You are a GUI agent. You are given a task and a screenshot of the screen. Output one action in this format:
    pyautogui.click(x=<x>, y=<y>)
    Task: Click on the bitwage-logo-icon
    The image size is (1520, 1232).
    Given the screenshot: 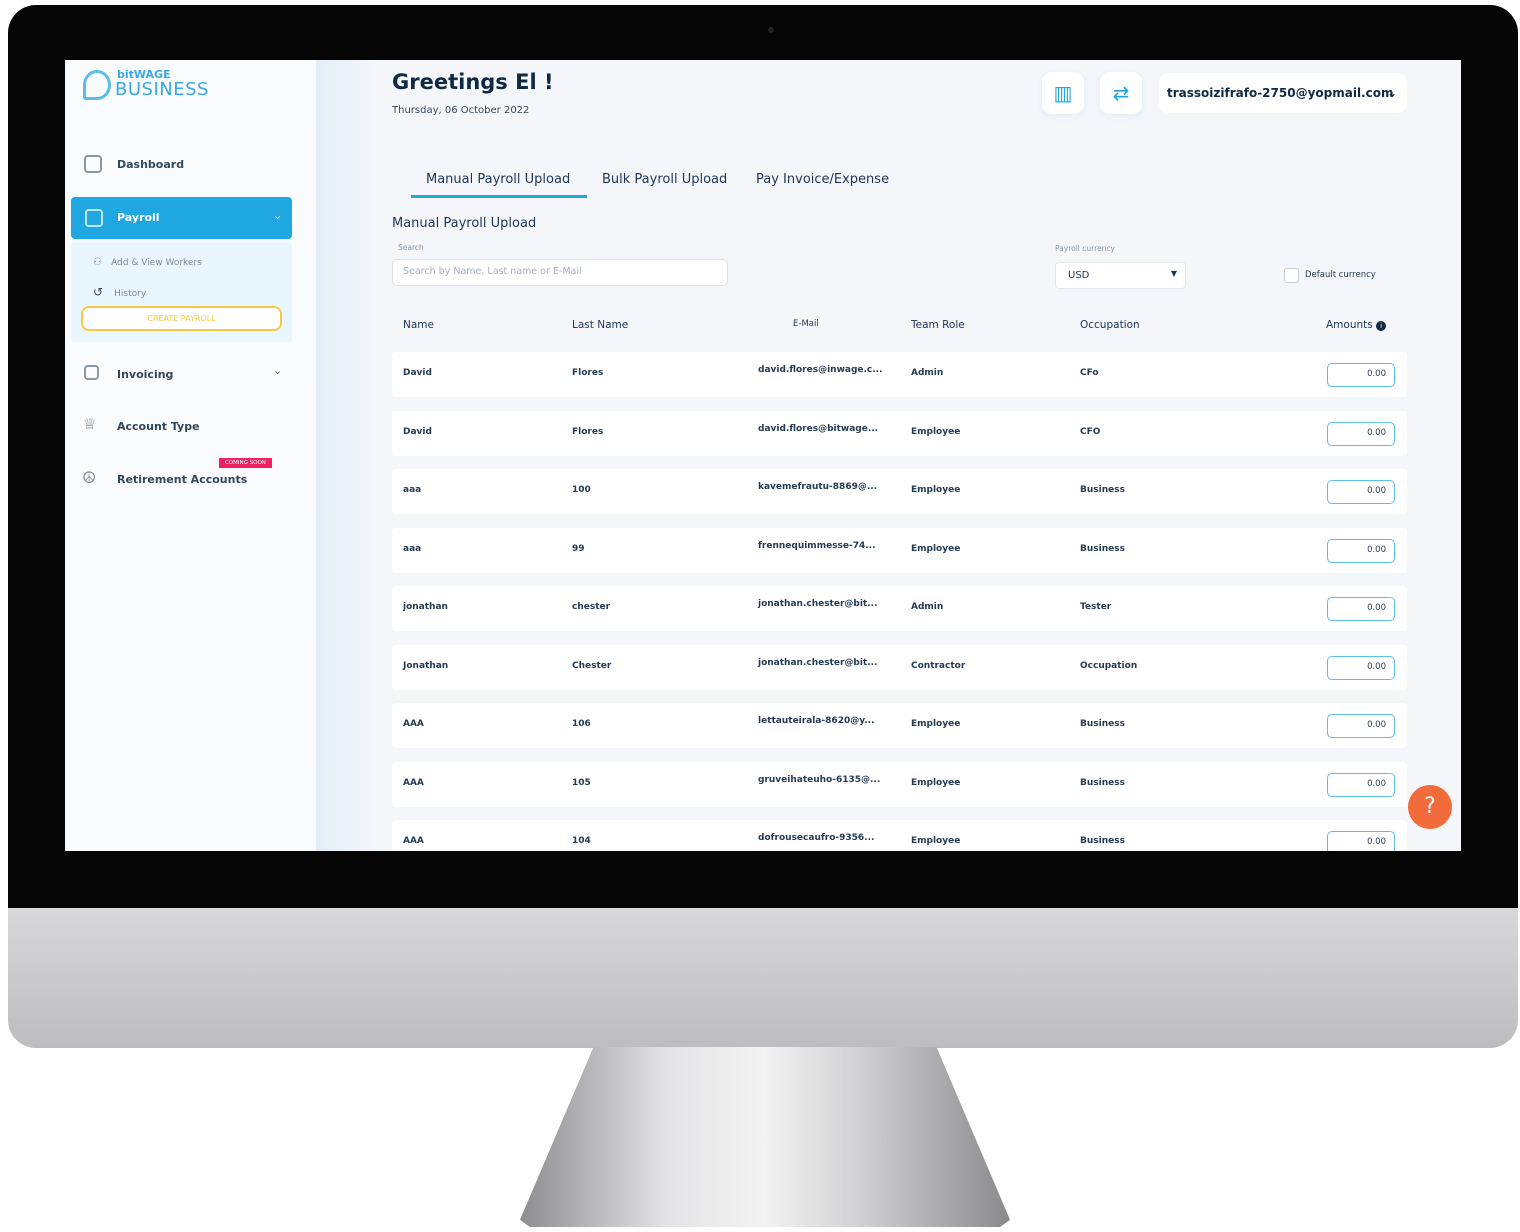 What is the action you would take?
    pyautogui.click(x=97, y=85)
    